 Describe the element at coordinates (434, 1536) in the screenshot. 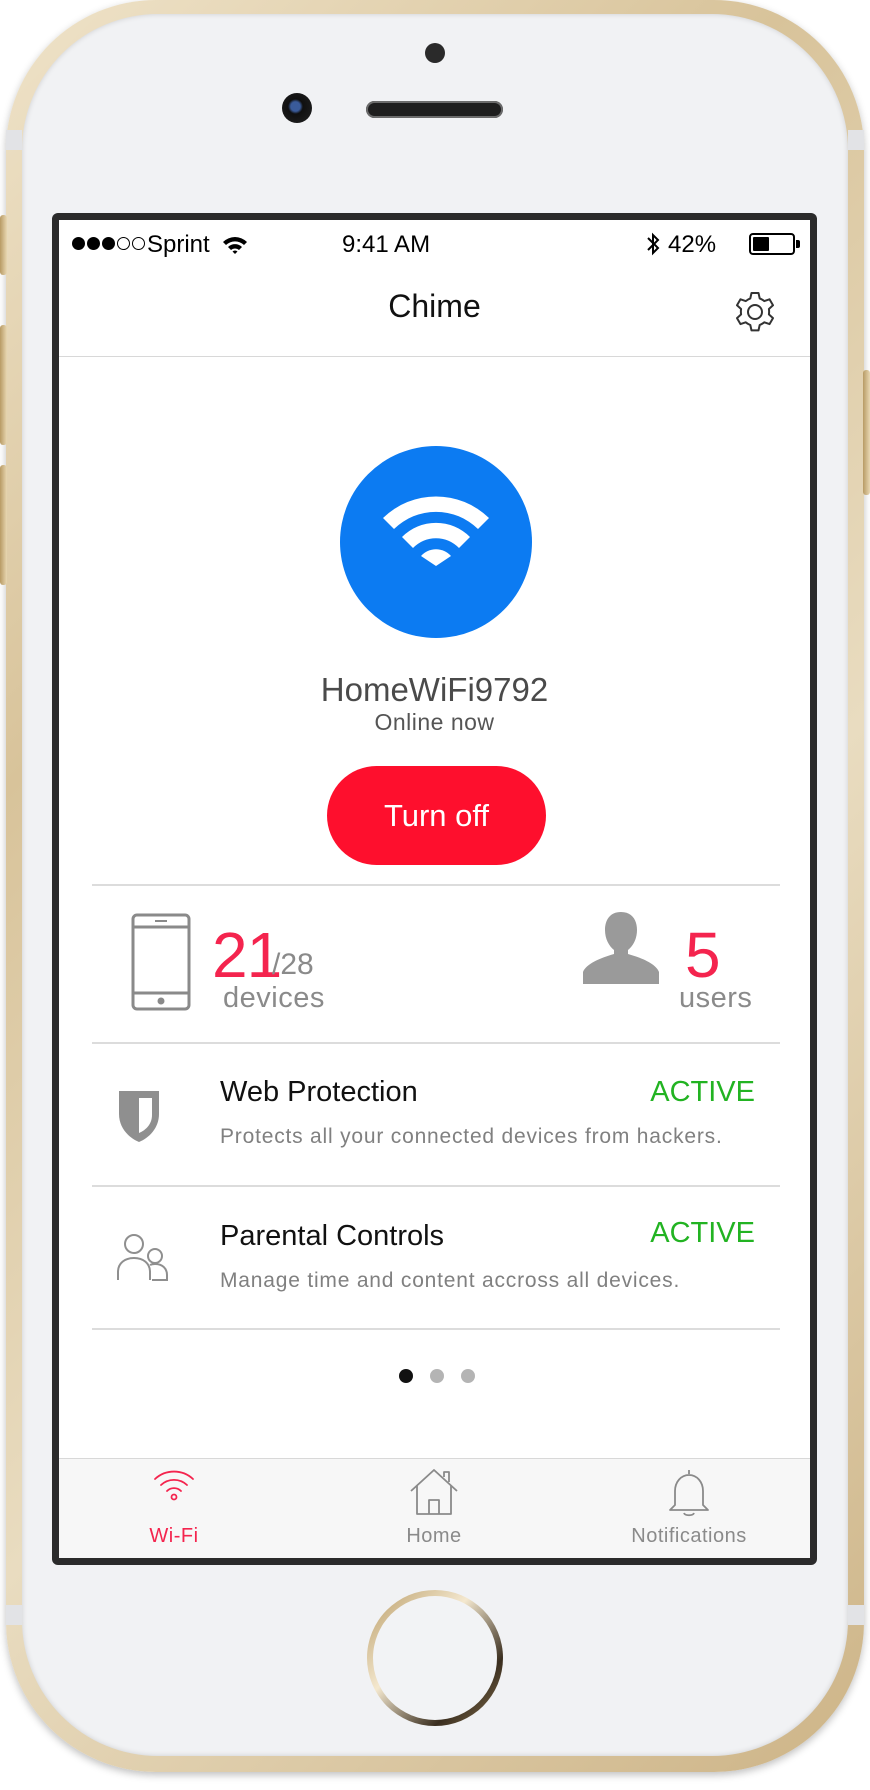

I see `tab-label: Home` at that location.